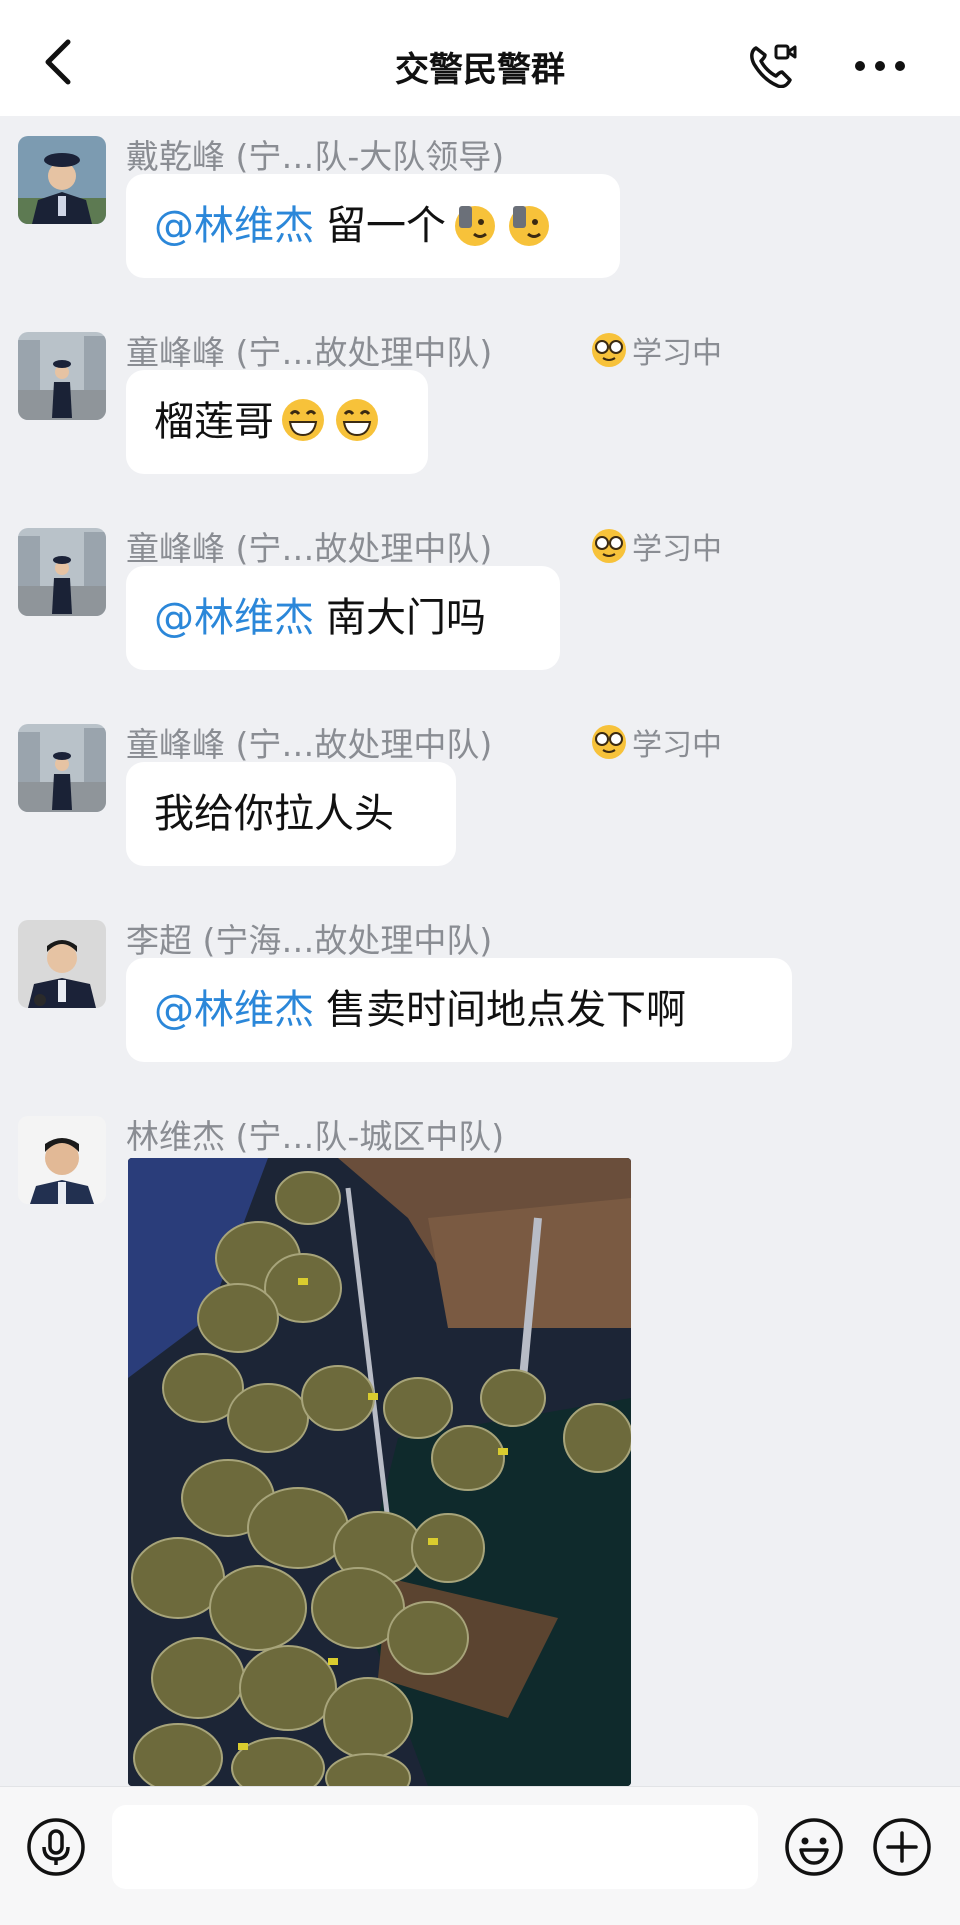  What do you see at coordinates (506, 1010) in the screenshot?
I see `message-text: 售卖时间地点发下啊` at bounding box center [506, 1010].